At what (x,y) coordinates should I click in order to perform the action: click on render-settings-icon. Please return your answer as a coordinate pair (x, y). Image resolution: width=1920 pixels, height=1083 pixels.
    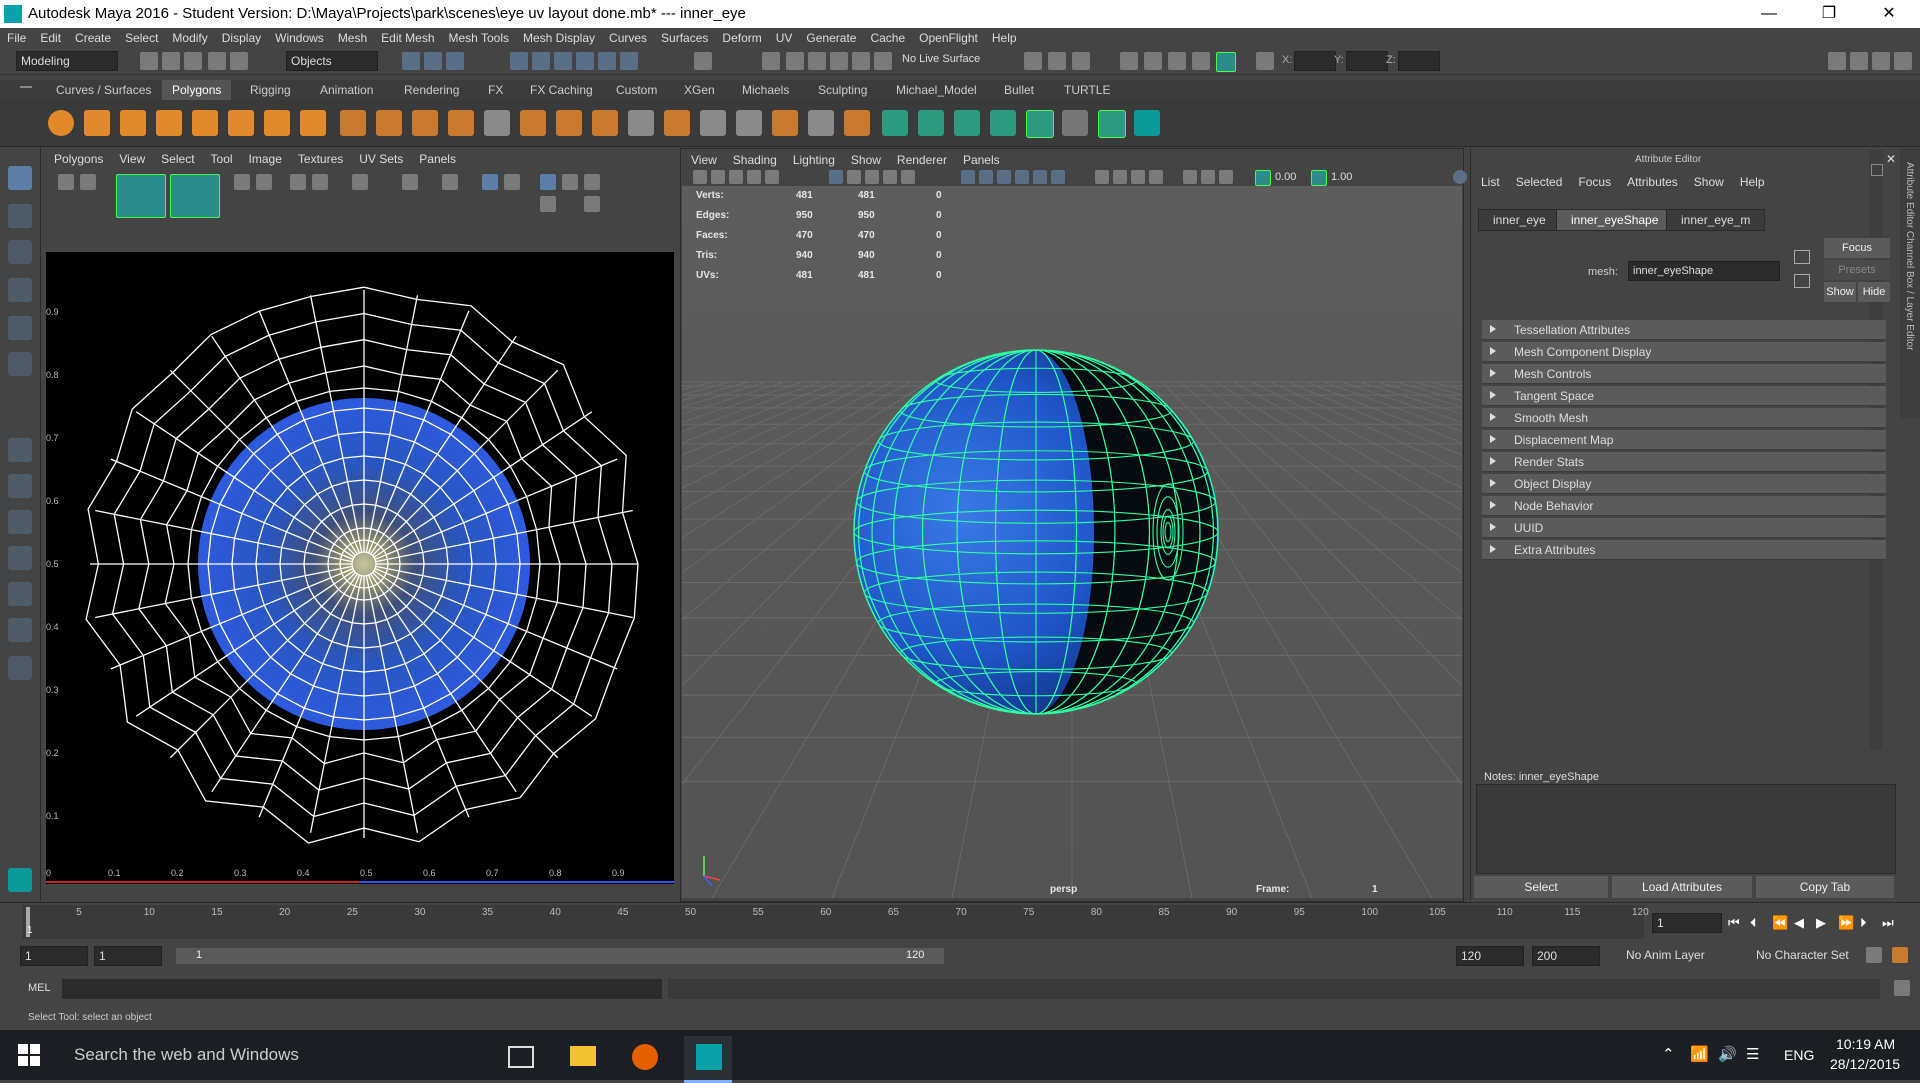
    Looking at the image, I should click on (1153, 61).